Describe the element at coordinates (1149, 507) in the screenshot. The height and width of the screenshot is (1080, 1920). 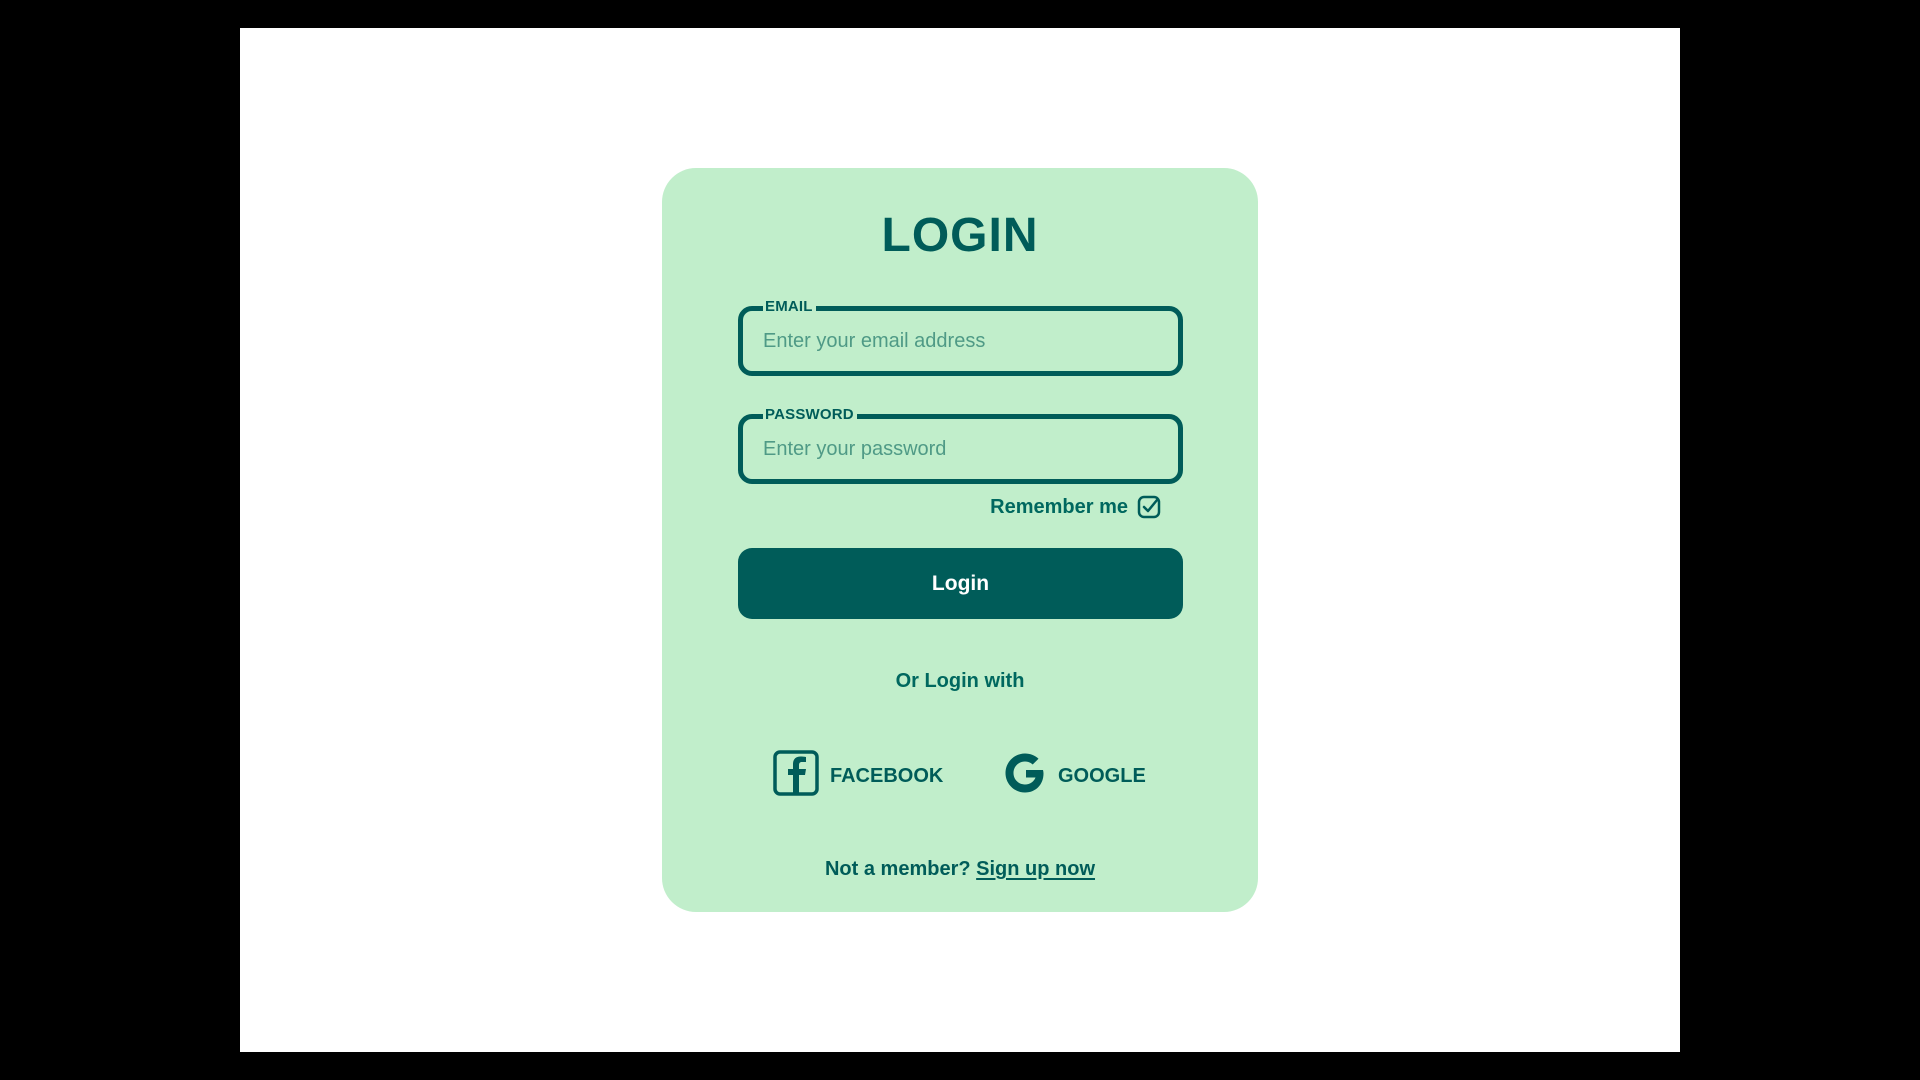
I see `checkbox-checked-icon` at that location.